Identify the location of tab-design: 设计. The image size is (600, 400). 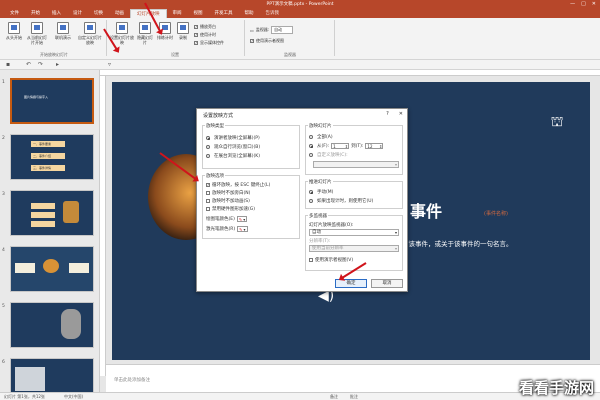
(77, 13).